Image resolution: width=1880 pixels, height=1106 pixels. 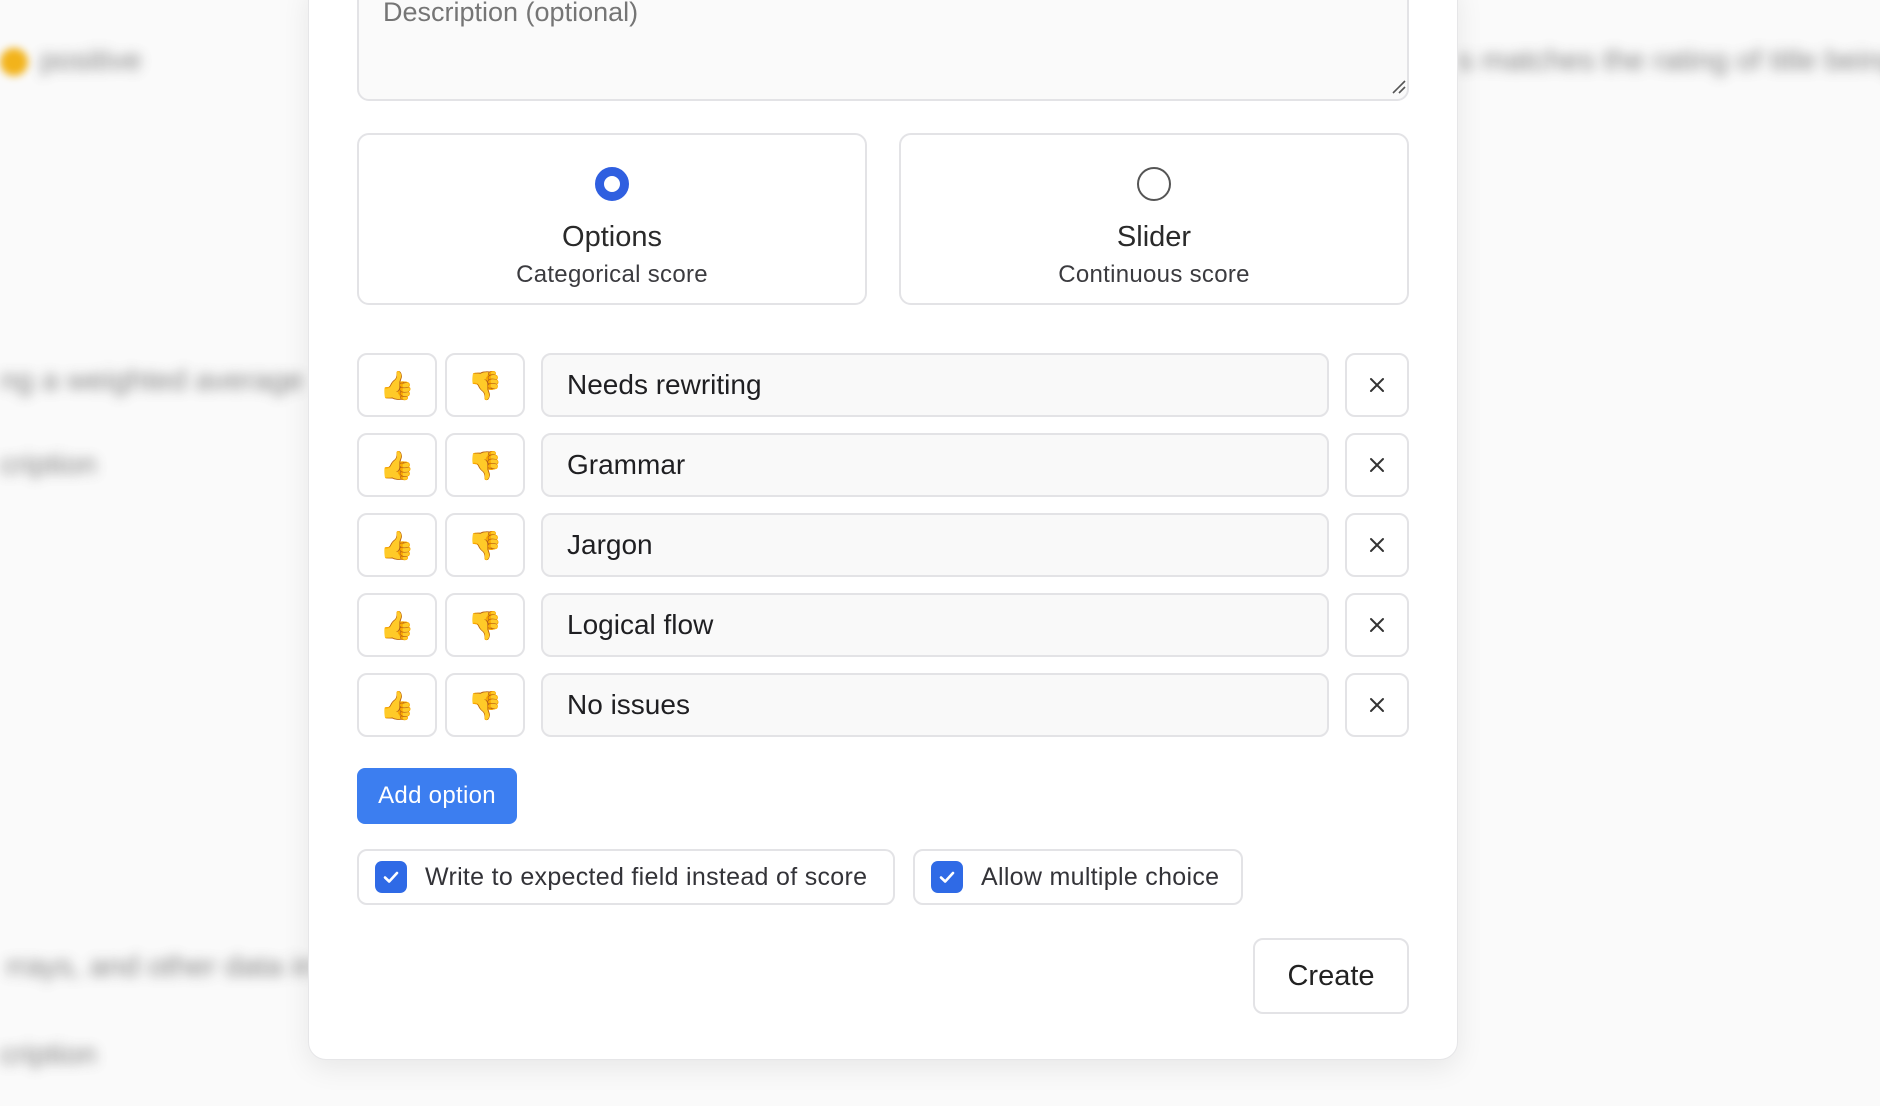 What do you see at coordinates (1154, 184) in the screenshot?
I see `slider-radio` at bounding box center [1154, 184].